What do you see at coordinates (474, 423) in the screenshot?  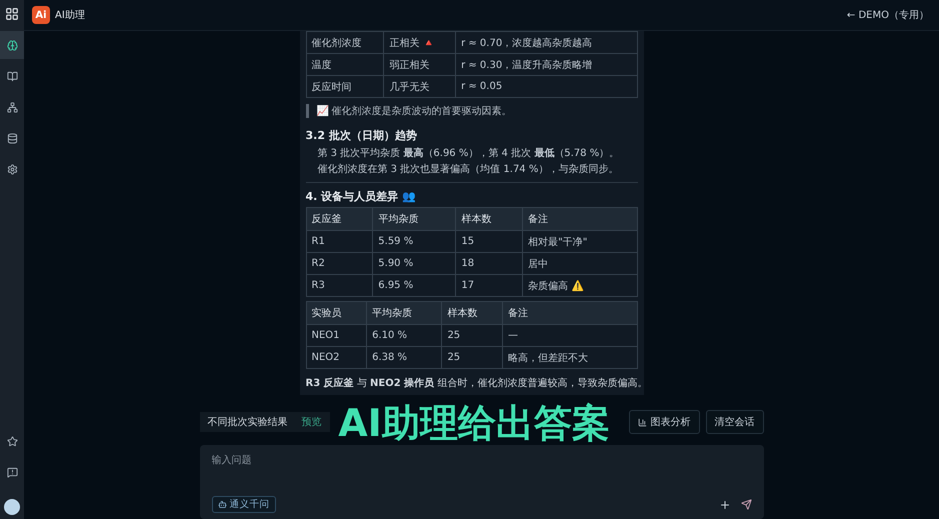 I see `video-caption: AI助理给出答案` at bounding box center [474, 423].